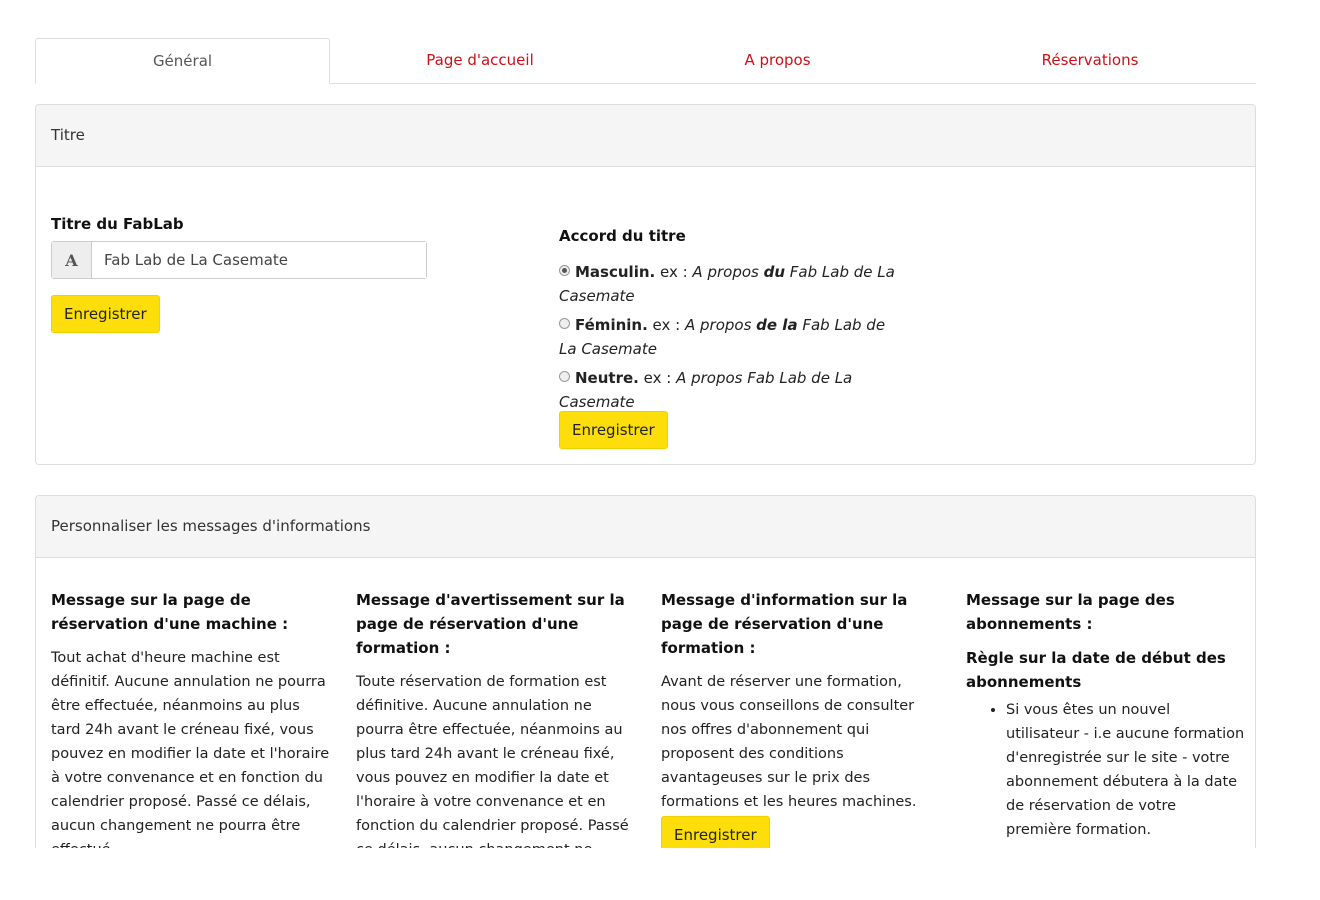 The image size is (1320, 900). What do you see at coordinates (645, 136) in the screenshot?
I see `title-panel-heading: Titre` at bounding box center [645, 136].